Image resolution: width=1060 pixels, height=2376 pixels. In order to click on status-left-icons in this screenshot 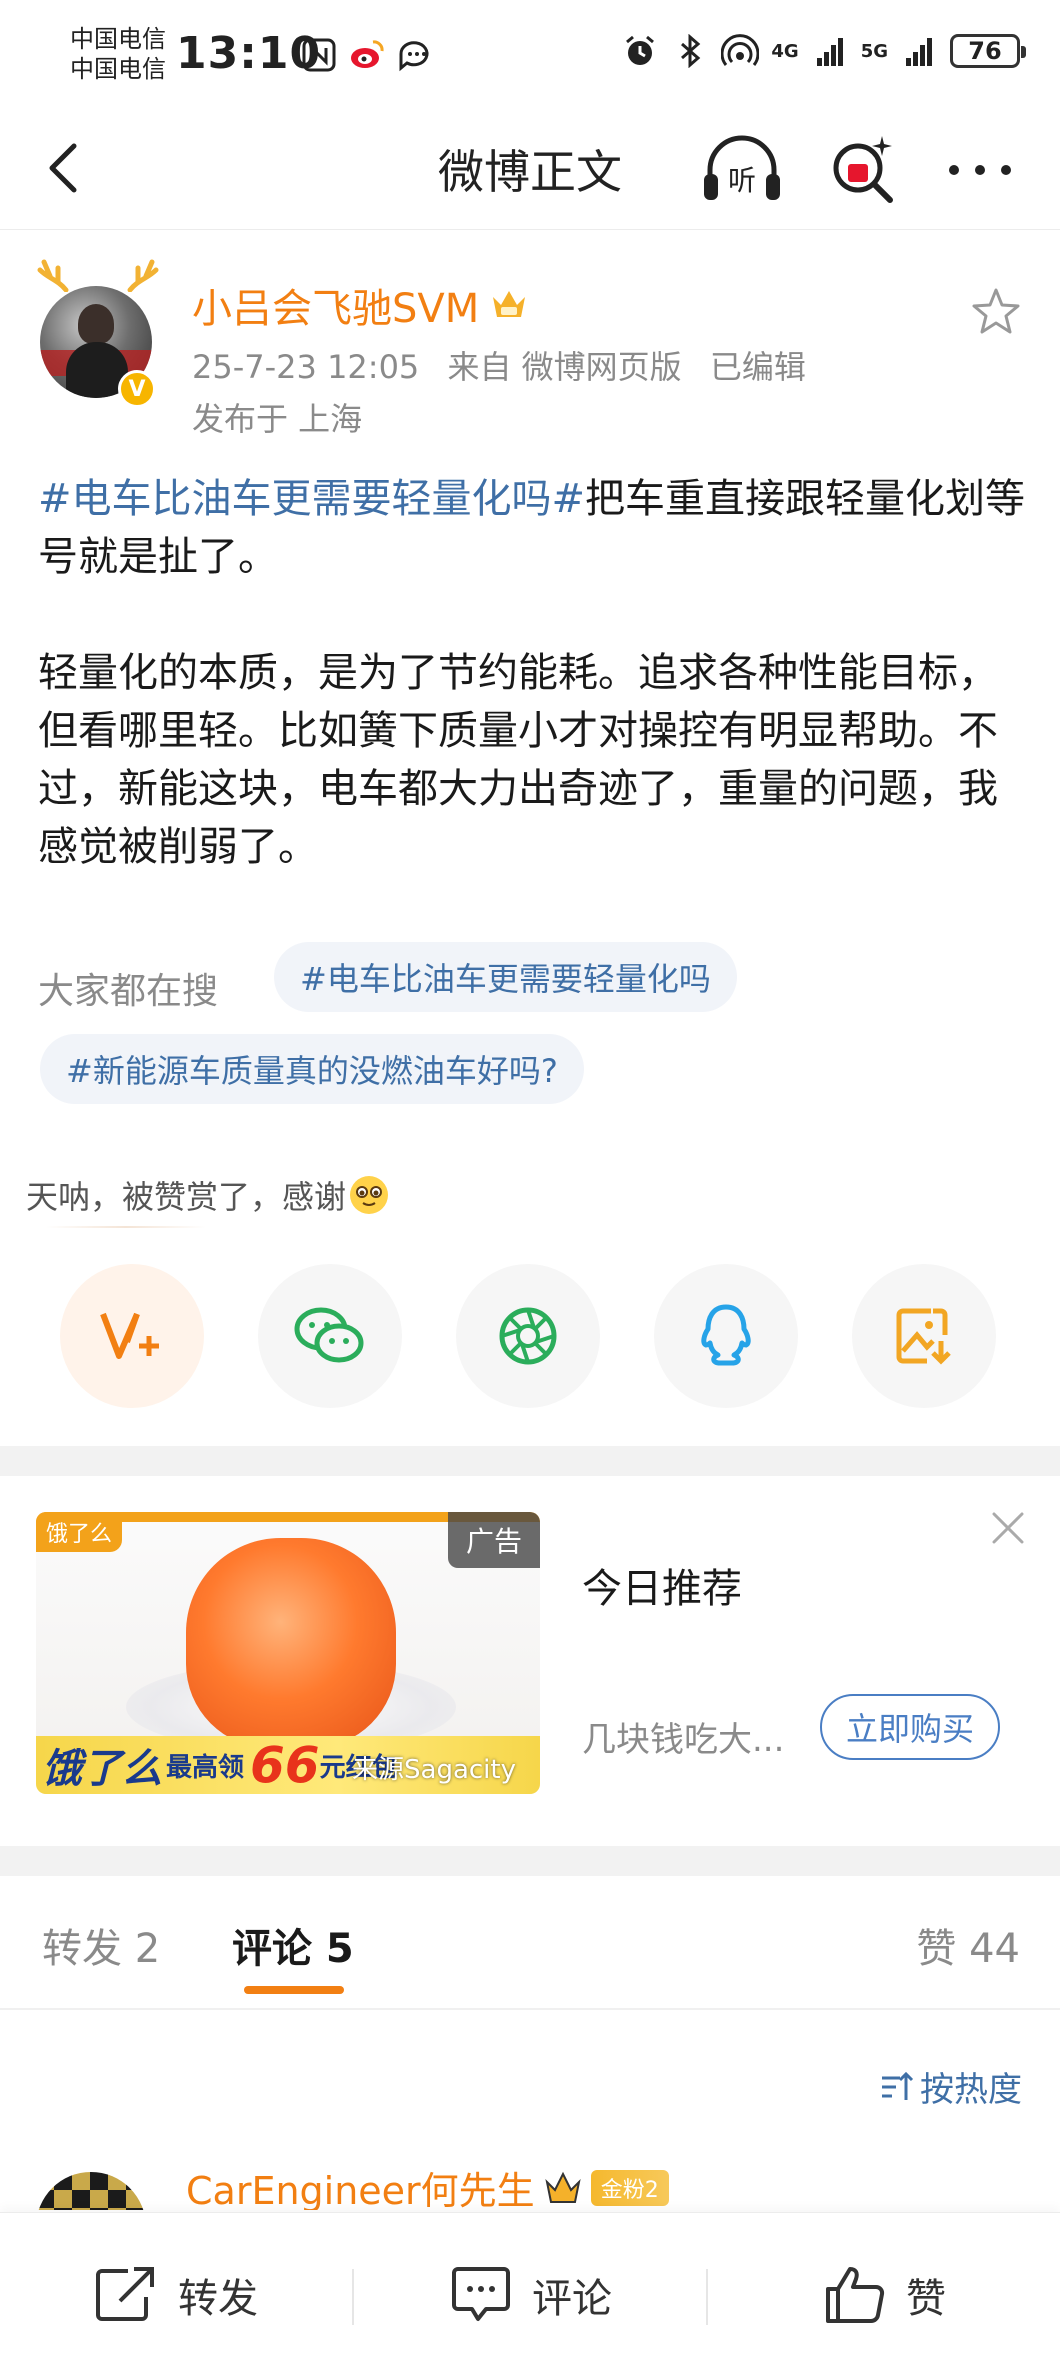, I will do `click(367, 55)`.